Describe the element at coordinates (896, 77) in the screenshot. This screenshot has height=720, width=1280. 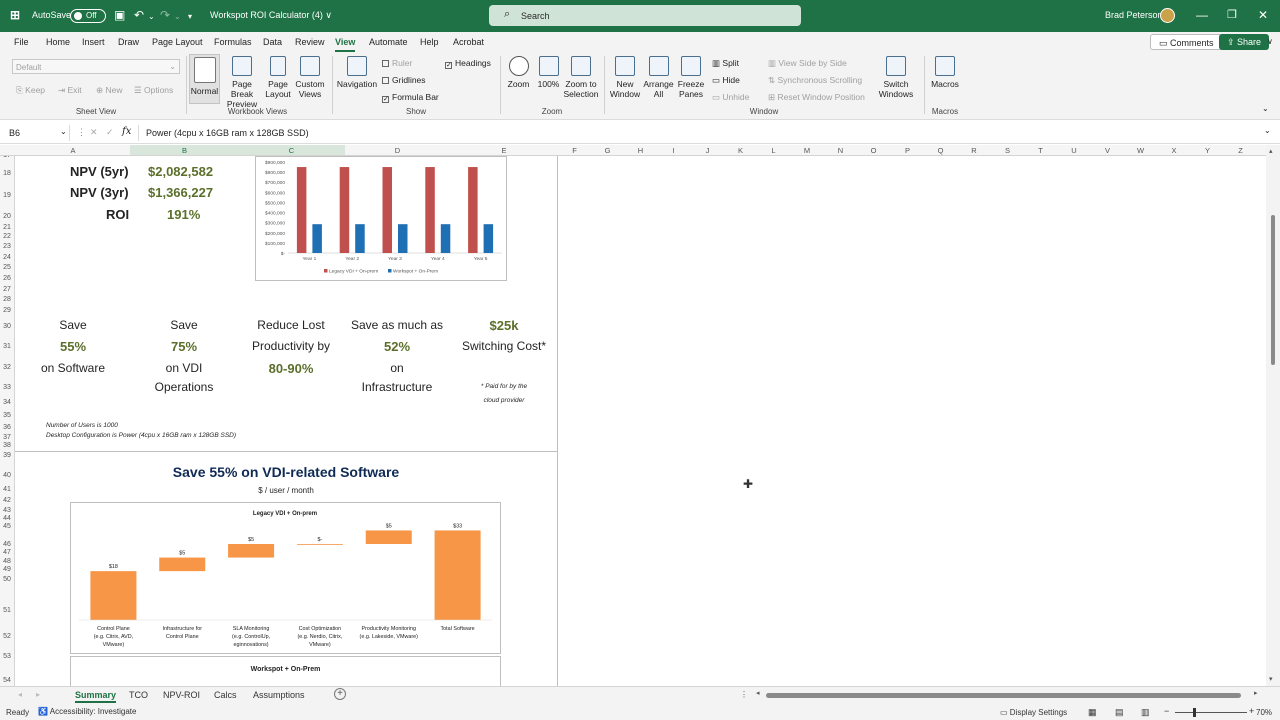
I see `switch-windows-button: Switch Windows` at that location.